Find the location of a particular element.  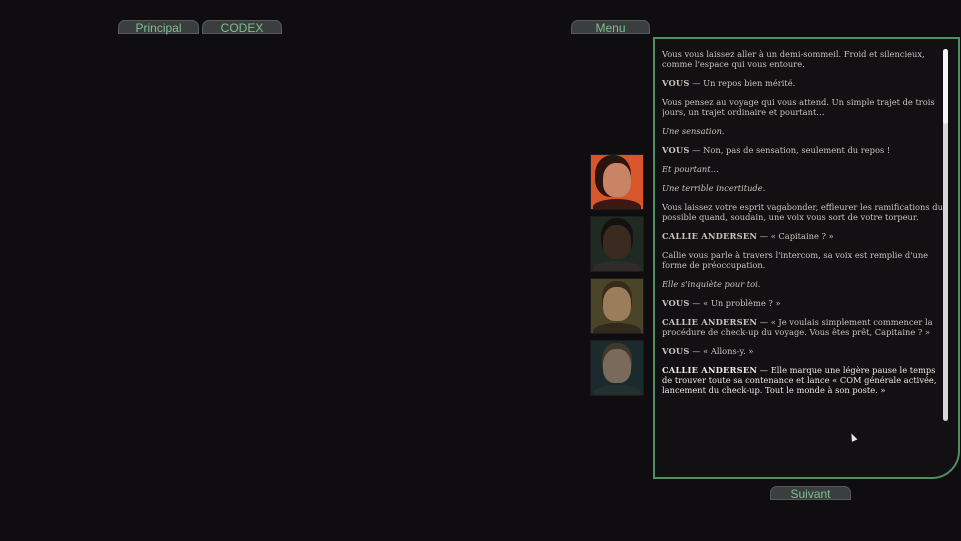

inner-thought: Elle s'inquiète pour toi. is located at coordinates (711, 284).